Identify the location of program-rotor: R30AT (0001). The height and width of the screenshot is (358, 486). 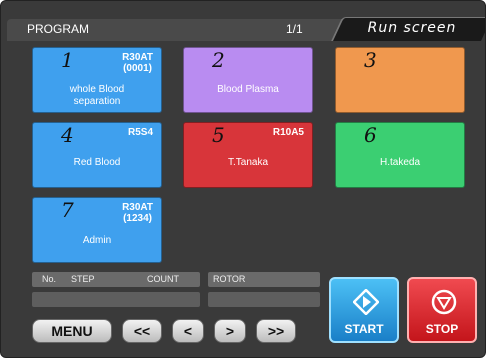
(137, 63).